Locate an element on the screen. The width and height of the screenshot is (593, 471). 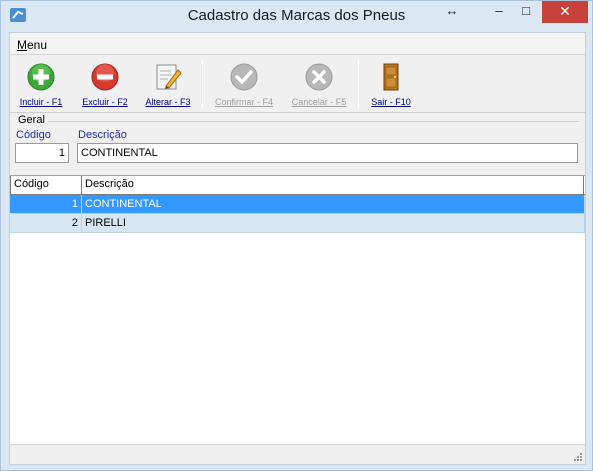
edit-document-icon is located at coordinates (169, 77).